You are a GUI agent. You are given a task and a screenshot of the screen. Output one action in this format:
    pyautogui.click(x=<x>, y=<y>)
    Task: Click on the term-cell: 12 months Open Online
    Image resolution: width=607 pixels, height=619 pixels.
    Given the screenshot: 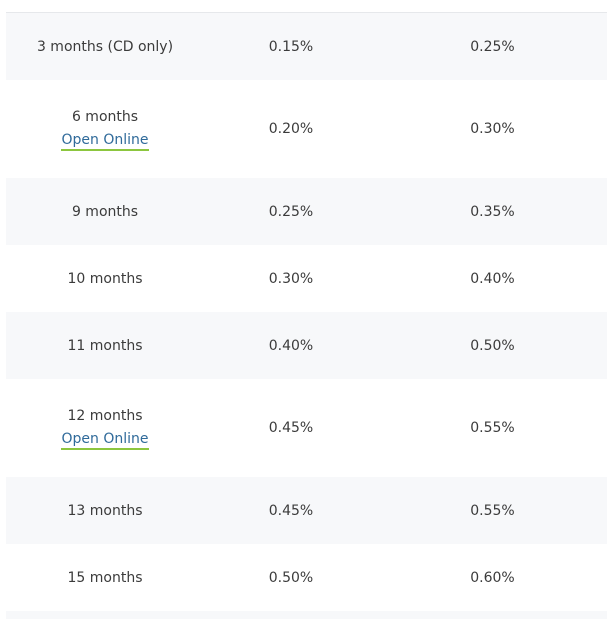 What is the action you would take?
    pyautogui.click(x=105, y=428)
    